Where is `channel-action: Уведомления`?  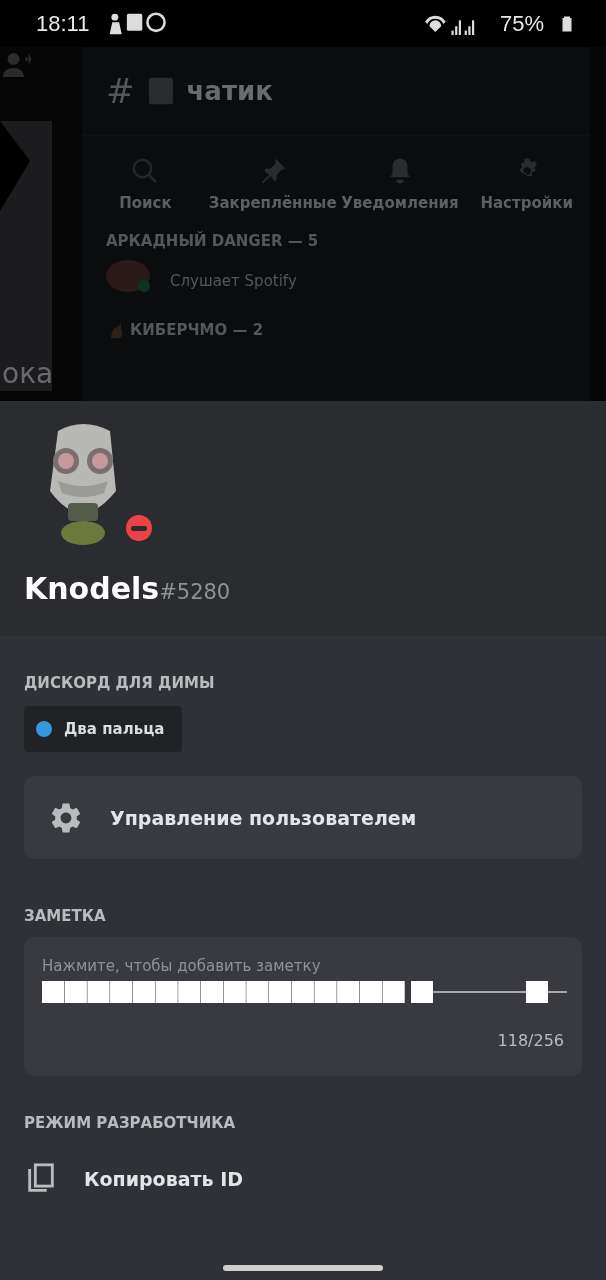 channel-action: Уведомления is located at coordinates (400, 203).